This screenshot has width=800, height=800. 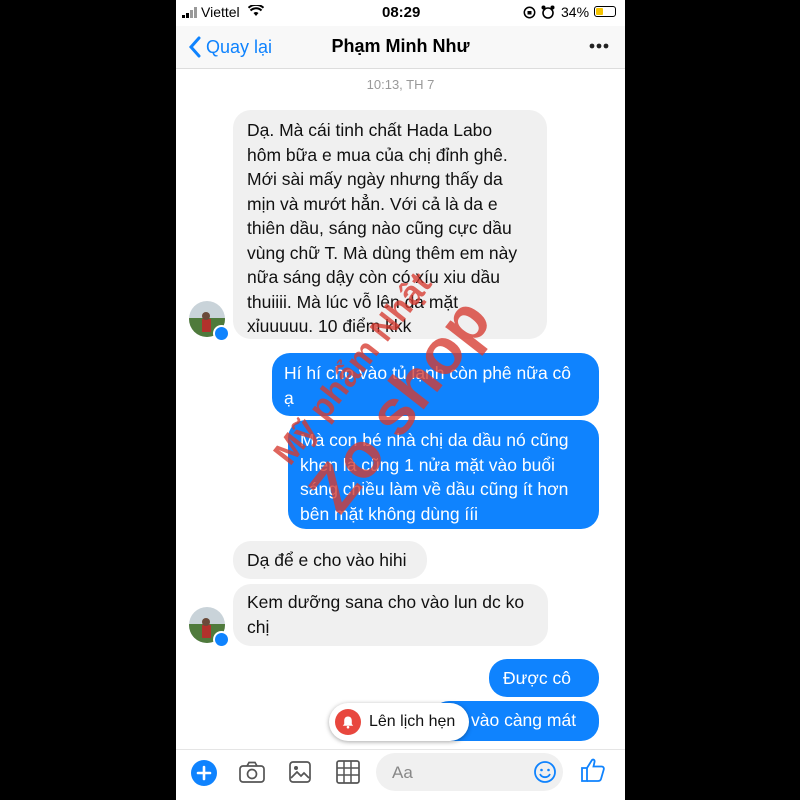 What do you see at coordinates (204, 773) in the screenshot?
I see `add-icon` at bounding box center [204, 773].